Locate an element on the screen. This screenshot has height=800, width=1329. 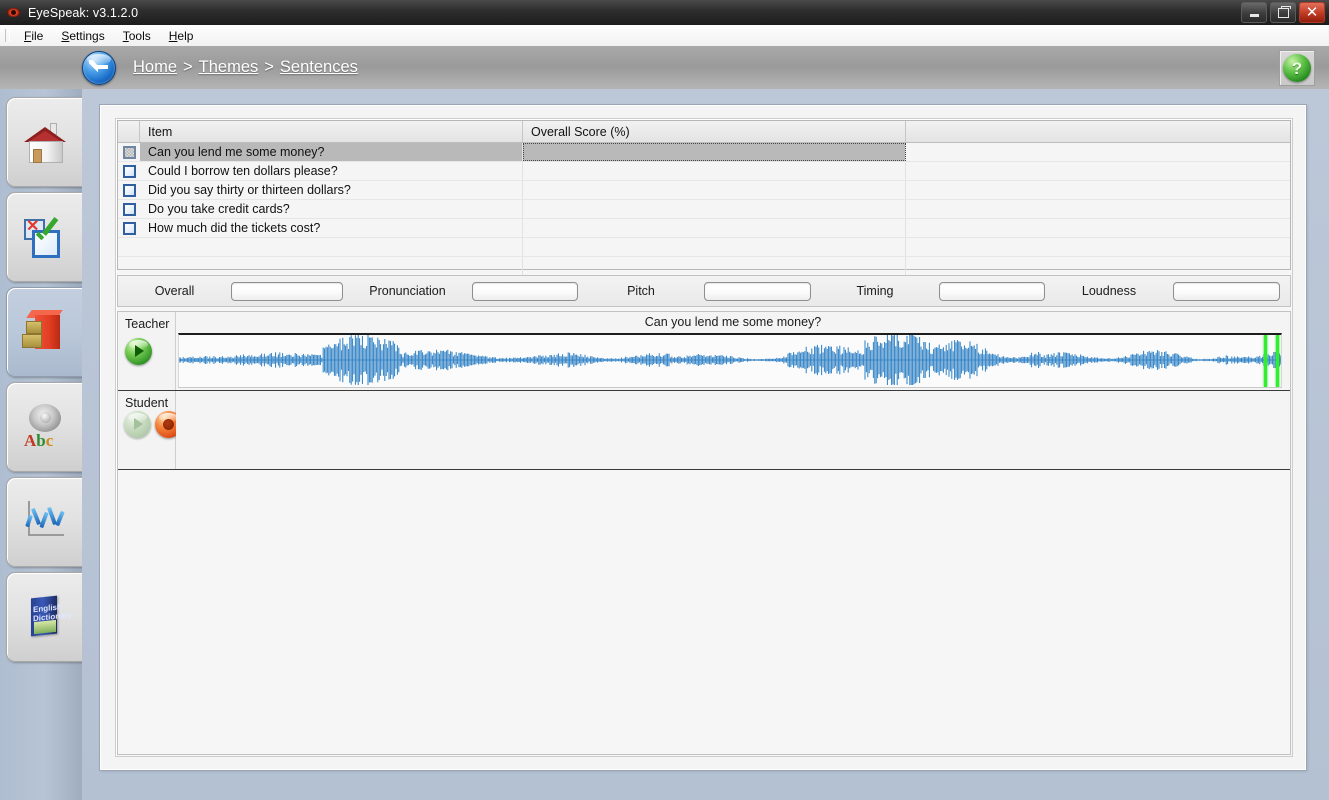
menu-item-settings-rest: ettings is located at coordinates (87, 35).